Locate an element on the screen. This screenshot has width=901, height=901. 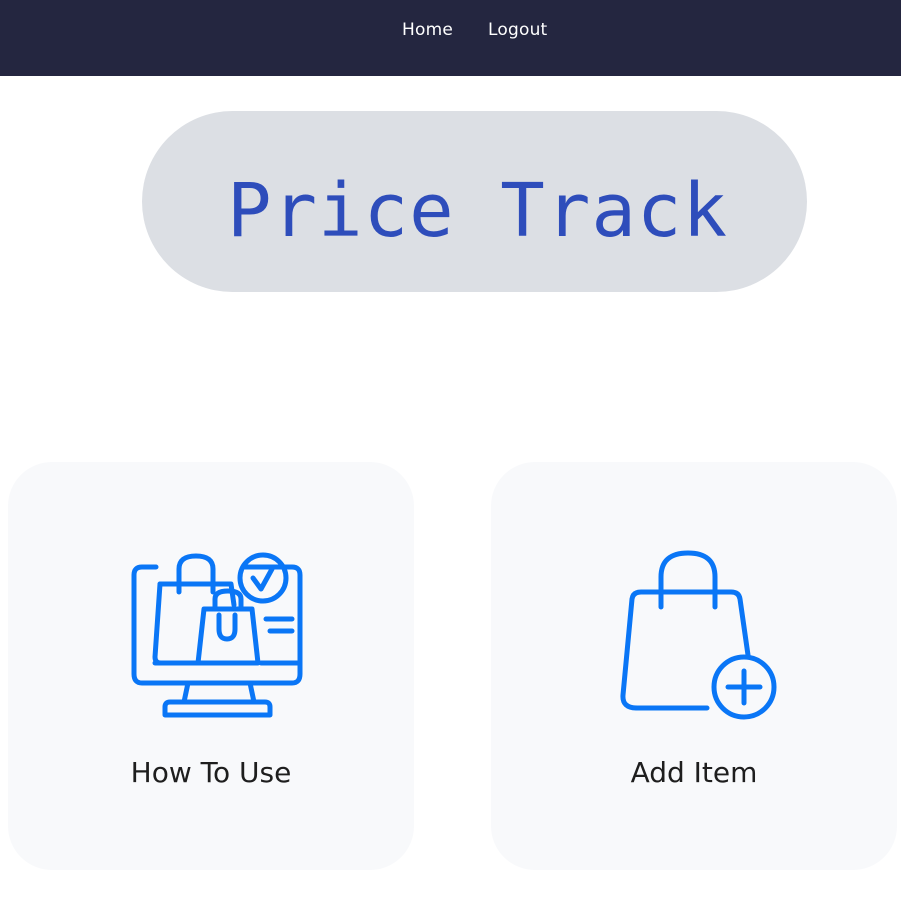
page-title: Price Track is located at coordinates (477, 210).